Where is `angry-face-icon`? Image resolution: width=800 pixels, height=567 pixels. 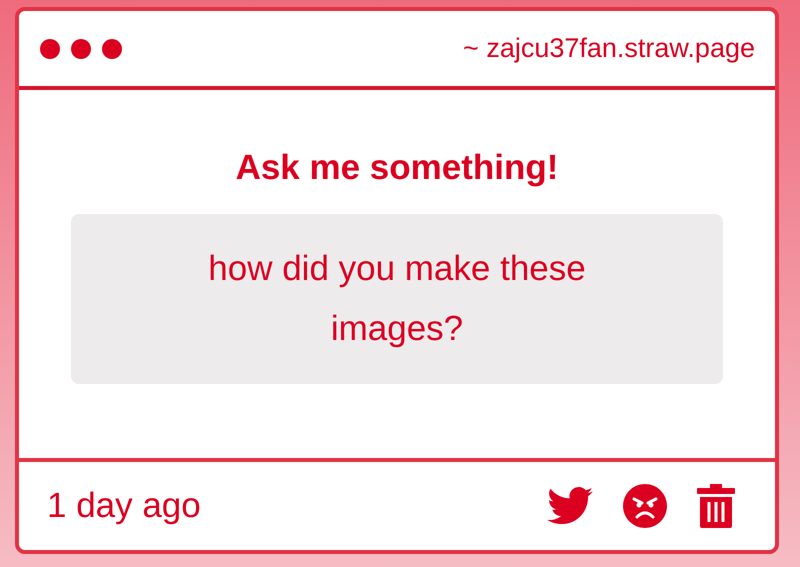
angry-face-icon is located at coordinates (645, 506).